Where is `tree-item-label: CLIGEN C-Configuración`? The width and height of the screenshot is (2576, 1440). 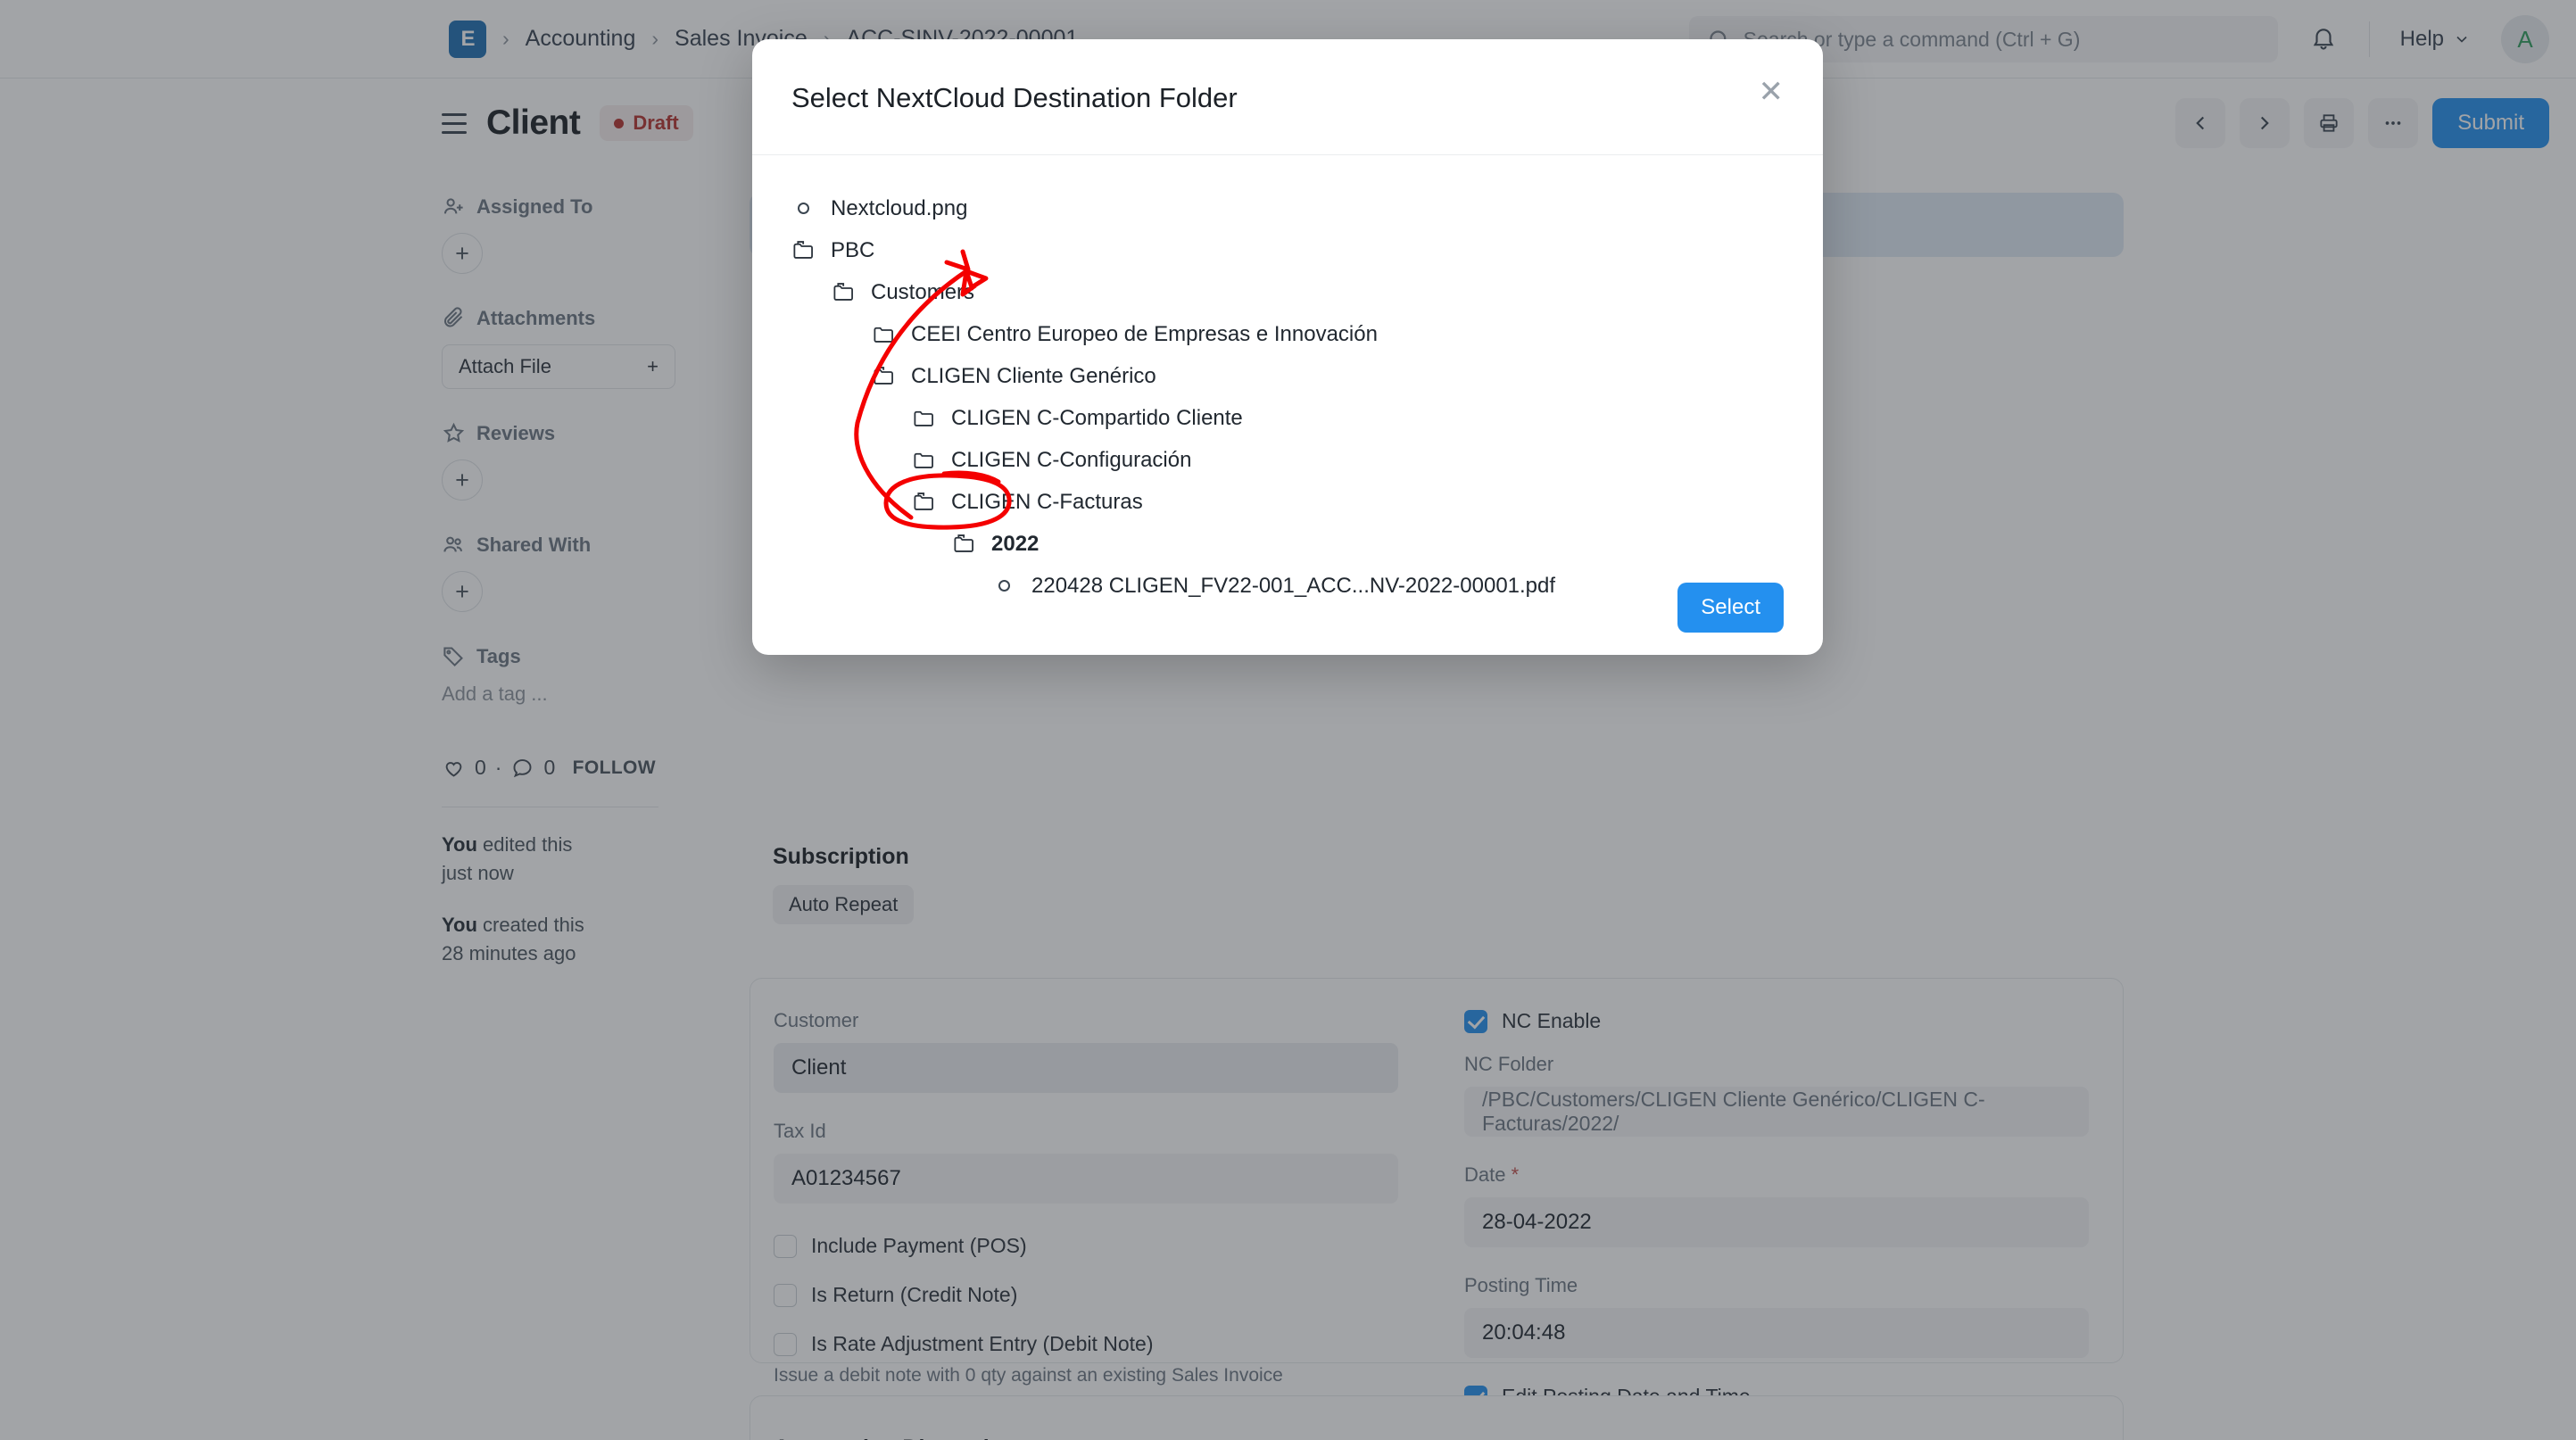
tree-item-label: CLIGEN C-Configuración is located at coordinates (1071, 459).